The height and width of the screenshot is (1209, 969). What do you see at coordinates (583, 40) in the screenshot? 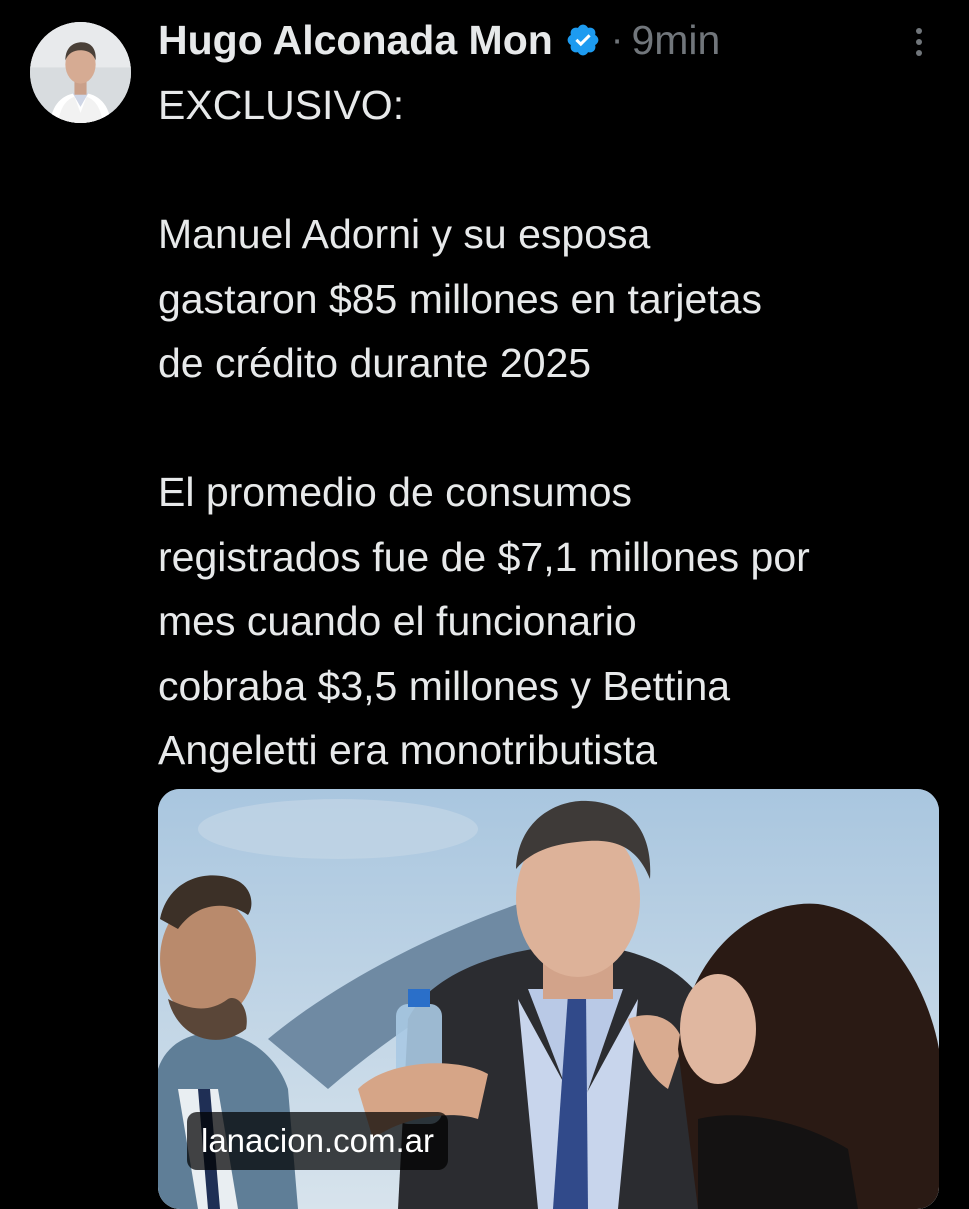
I see `verified-badge-icon` at bounding box center [583, 40].